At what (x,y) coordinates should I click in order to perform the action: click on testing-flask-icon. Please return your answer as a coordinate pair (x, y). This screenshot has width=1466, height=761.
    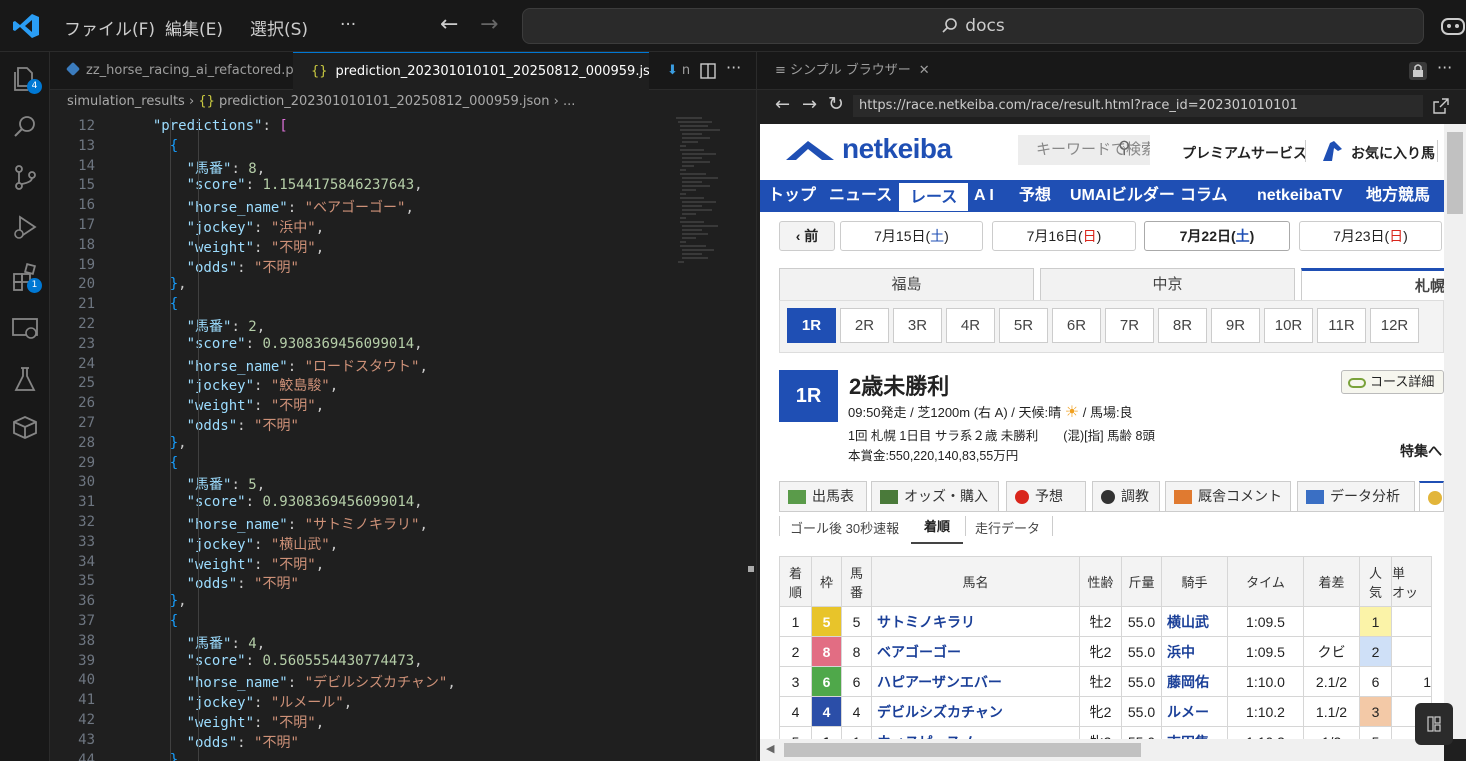
    Looking at the image, I should click on (25, 379).